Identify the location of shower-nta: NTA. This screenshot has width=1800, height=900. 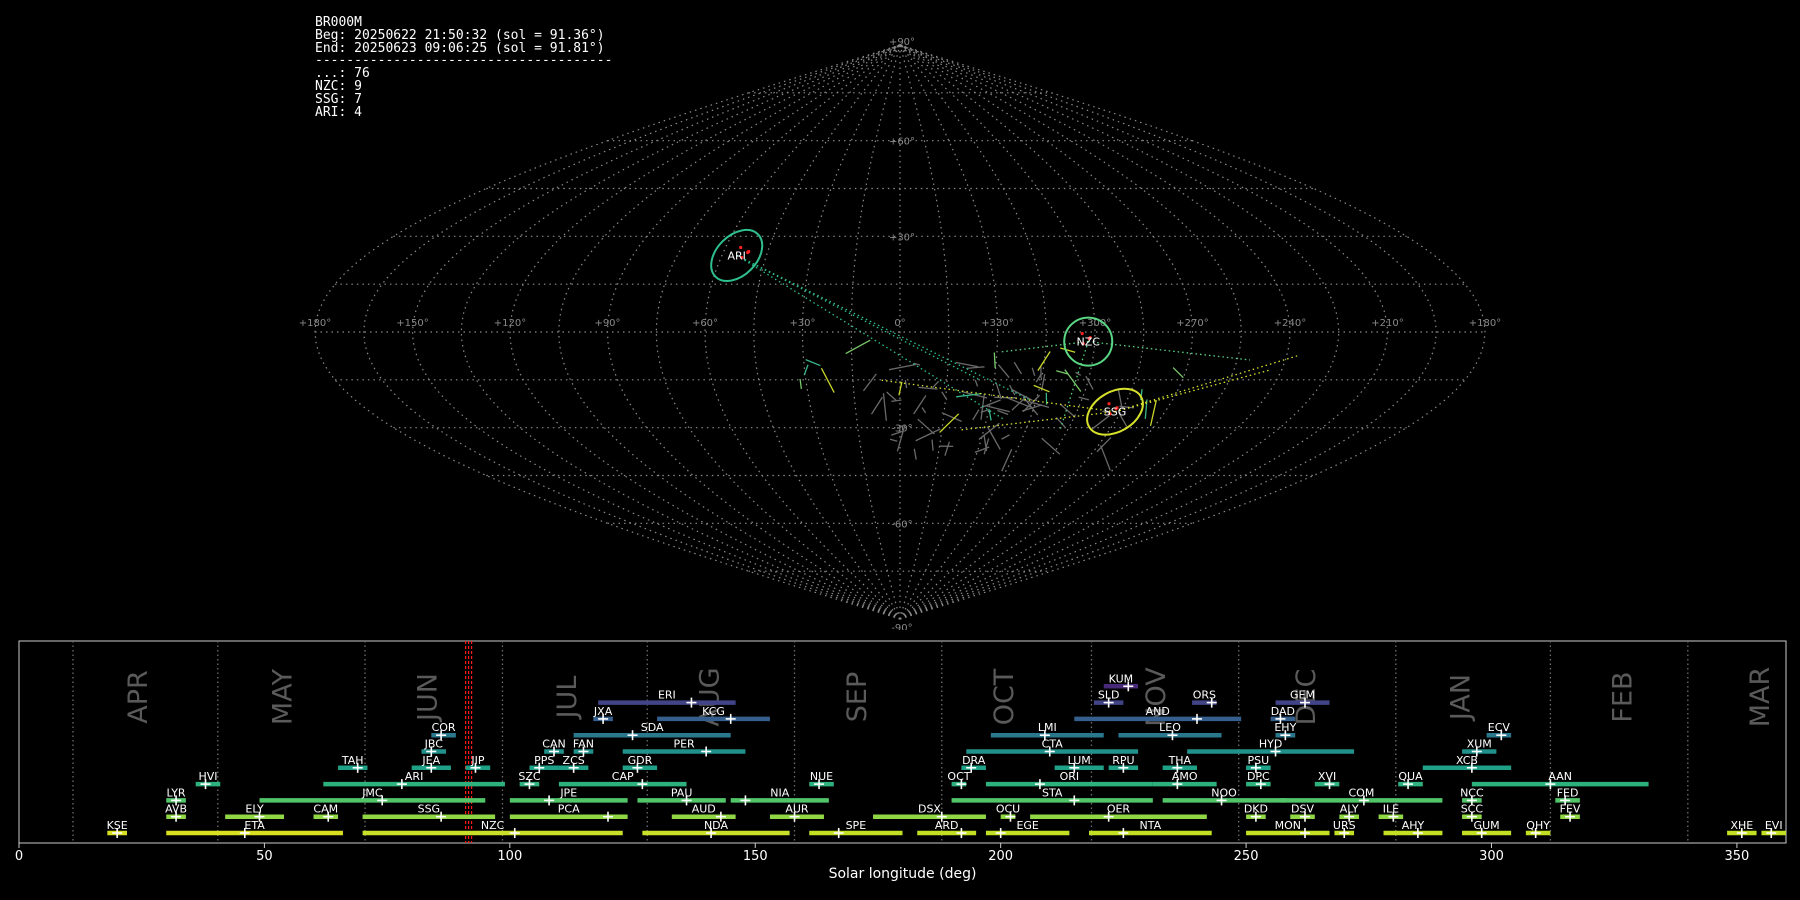
(1150, 828).